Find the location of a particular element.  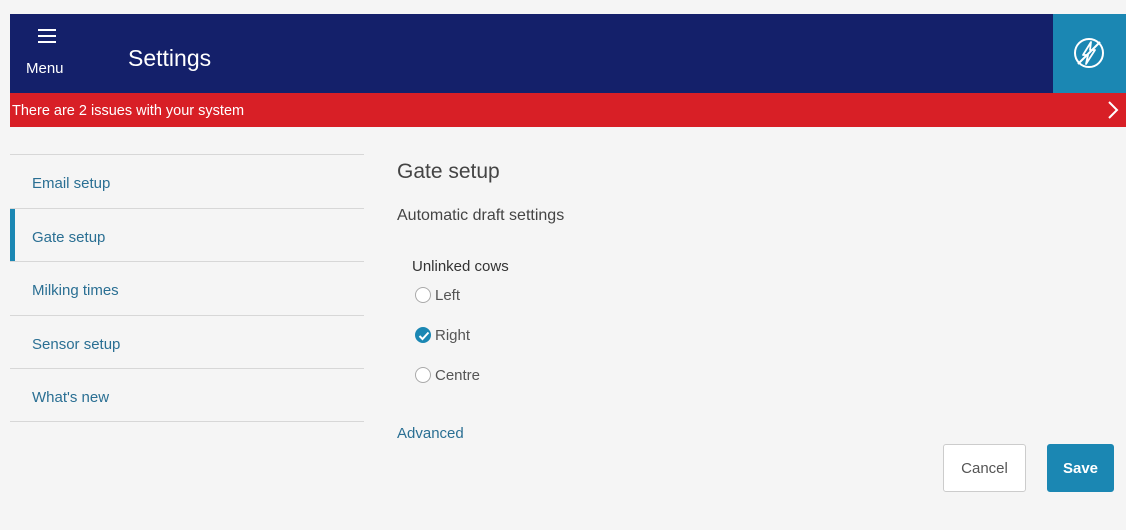

power-button is located at coordinates (1089, 53).